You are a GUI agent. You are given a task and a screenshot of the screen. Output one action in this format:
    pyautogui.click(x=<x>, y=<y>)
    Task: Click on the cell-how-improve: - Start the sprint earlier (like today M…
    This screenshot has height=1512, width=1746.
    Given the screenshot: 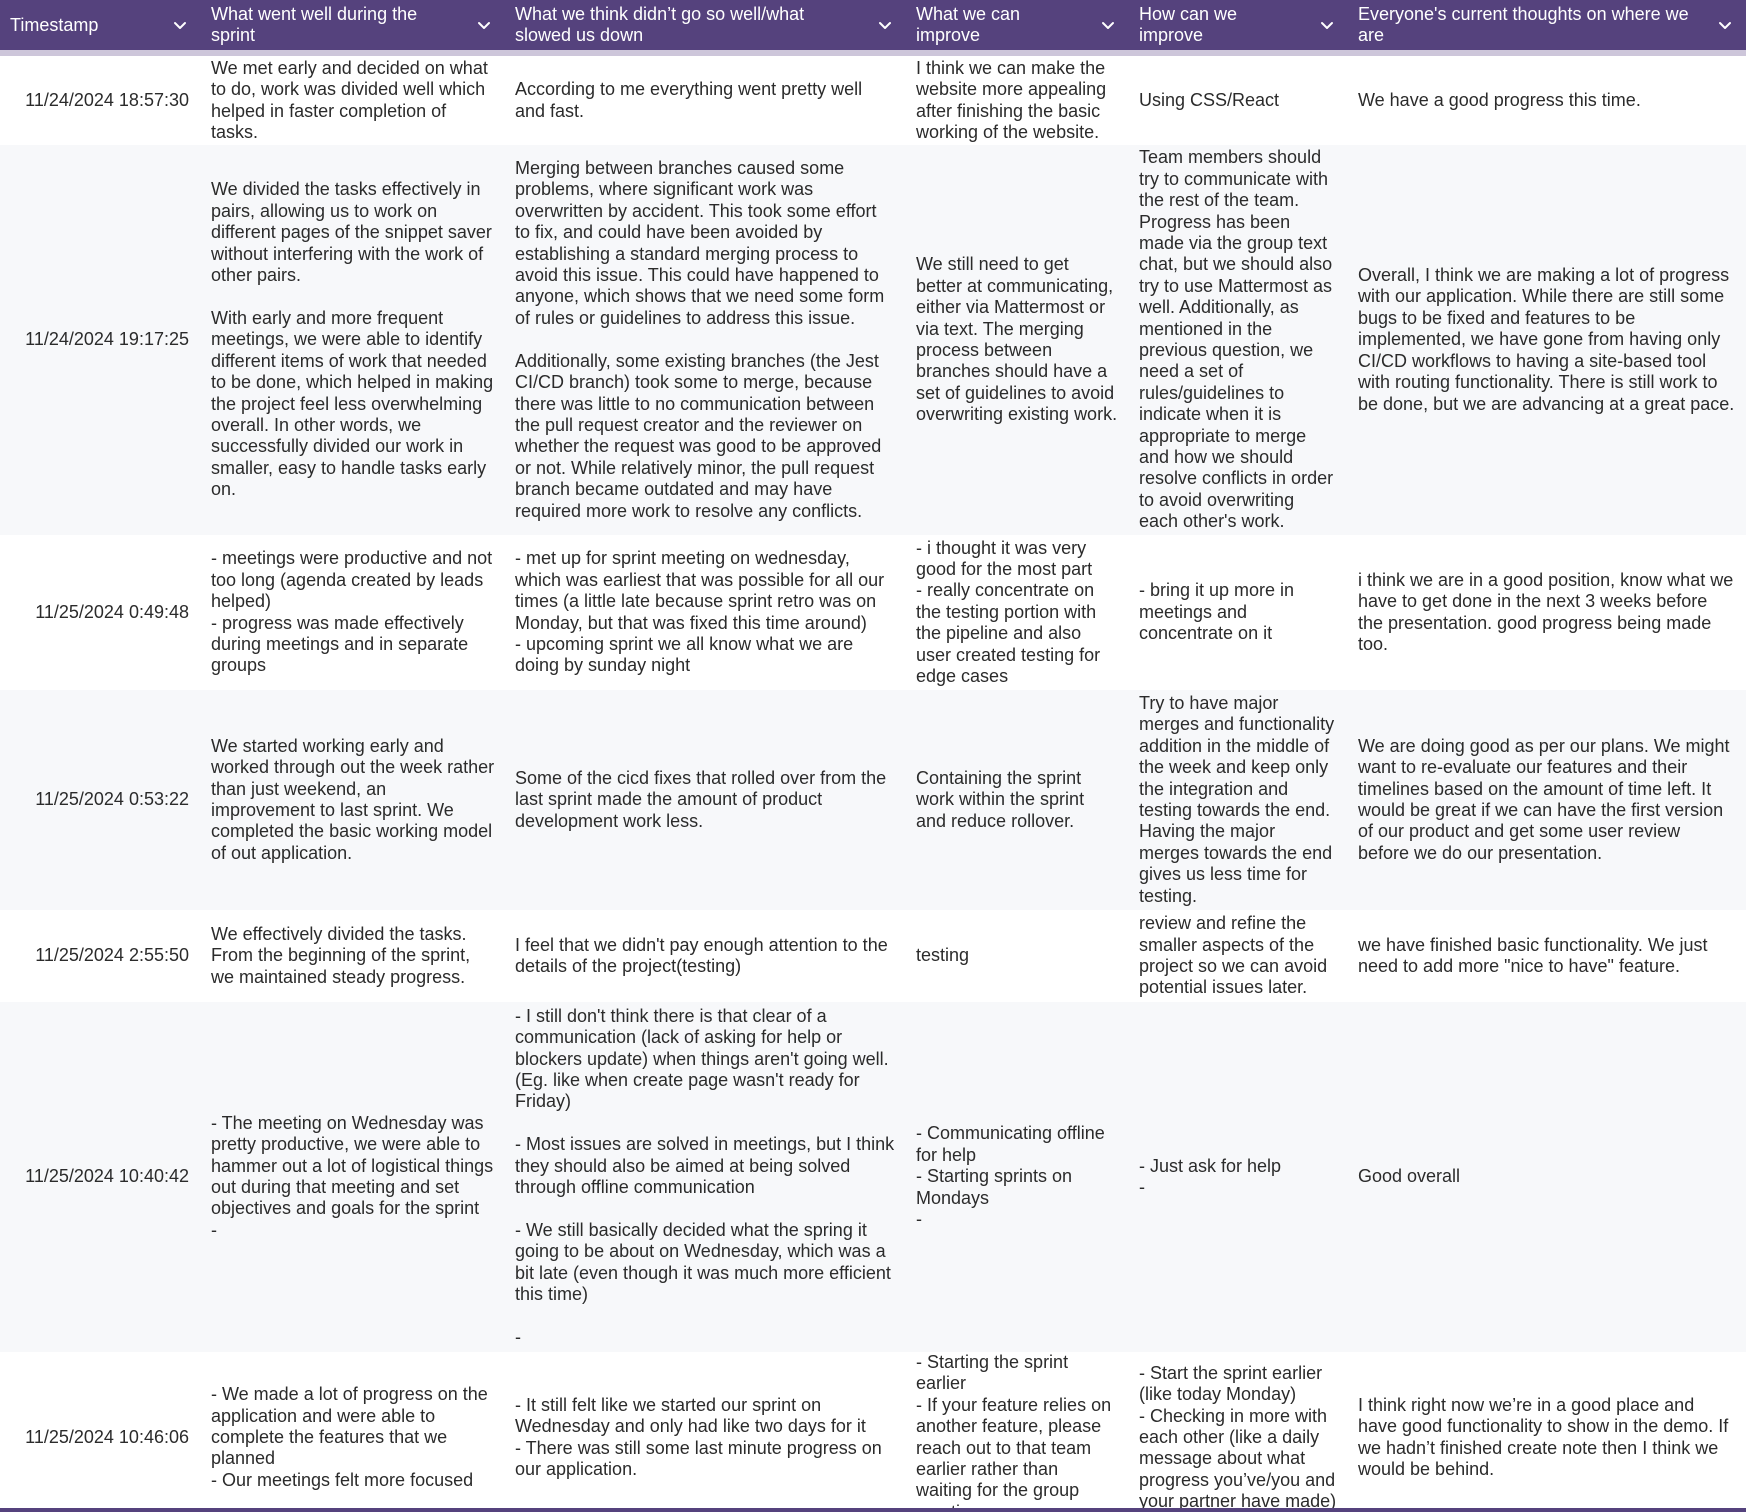 What is the action you would take?
    pyautogui.click(x=1238, y=1432)
    